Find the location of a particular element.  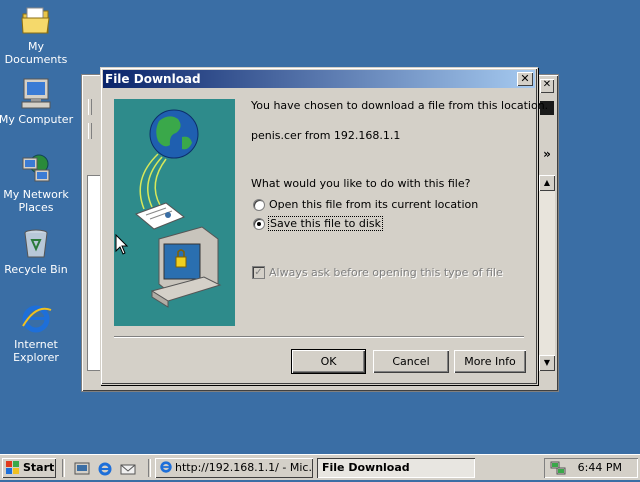

desktop-icon-label: My Computer is located at coordinates (37, 119).